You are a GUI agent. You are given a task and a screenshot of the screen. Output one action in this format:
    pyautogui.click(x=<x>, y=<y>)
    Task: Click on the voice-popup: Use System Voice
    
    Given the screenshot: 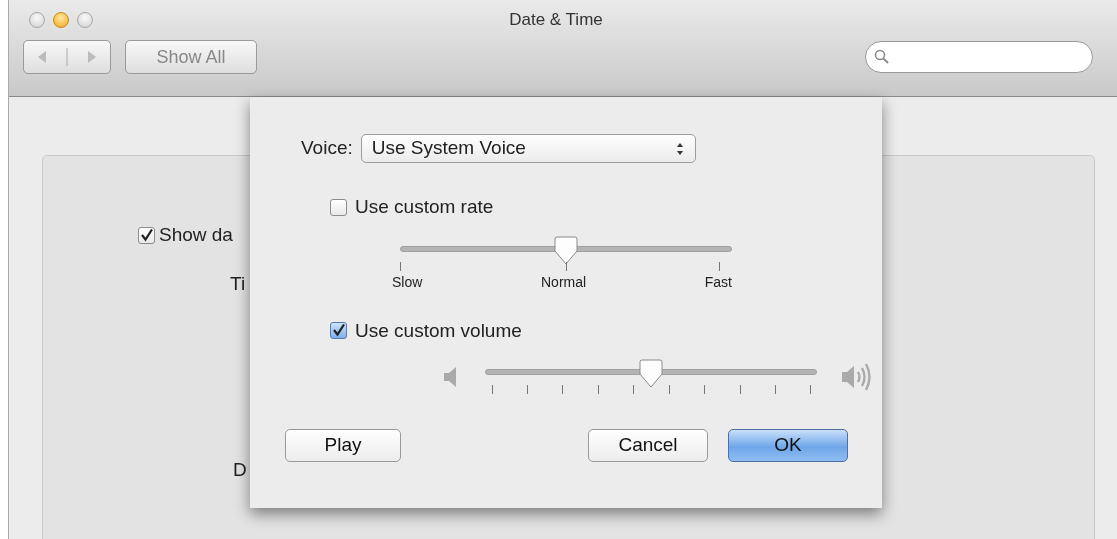 What is the action you would take?
    pyautogui.click(x=528, y=148)
    